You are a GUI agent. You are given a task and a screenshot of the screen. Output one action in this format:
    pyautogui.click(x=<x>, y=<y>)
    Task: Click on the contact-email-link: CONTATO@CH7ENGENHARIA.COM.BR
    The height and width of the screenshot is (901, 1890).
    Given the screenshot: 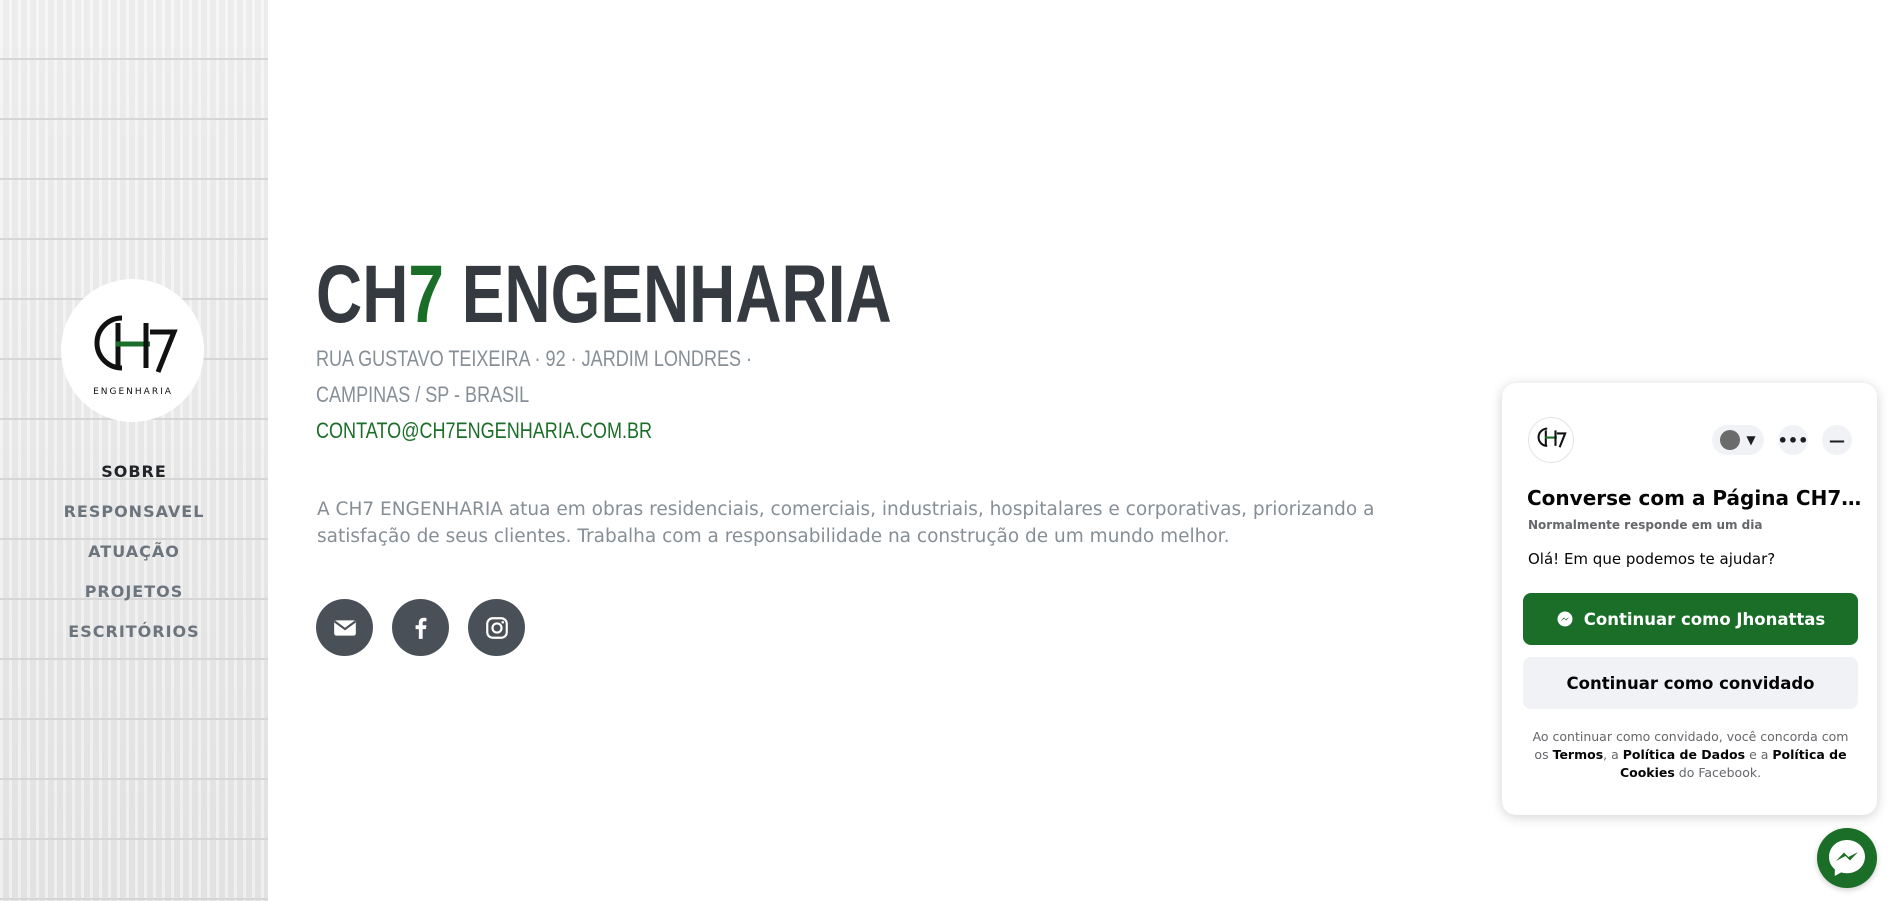 What is the action you would take?
    pyautogui.click(x=484, y=431)
    